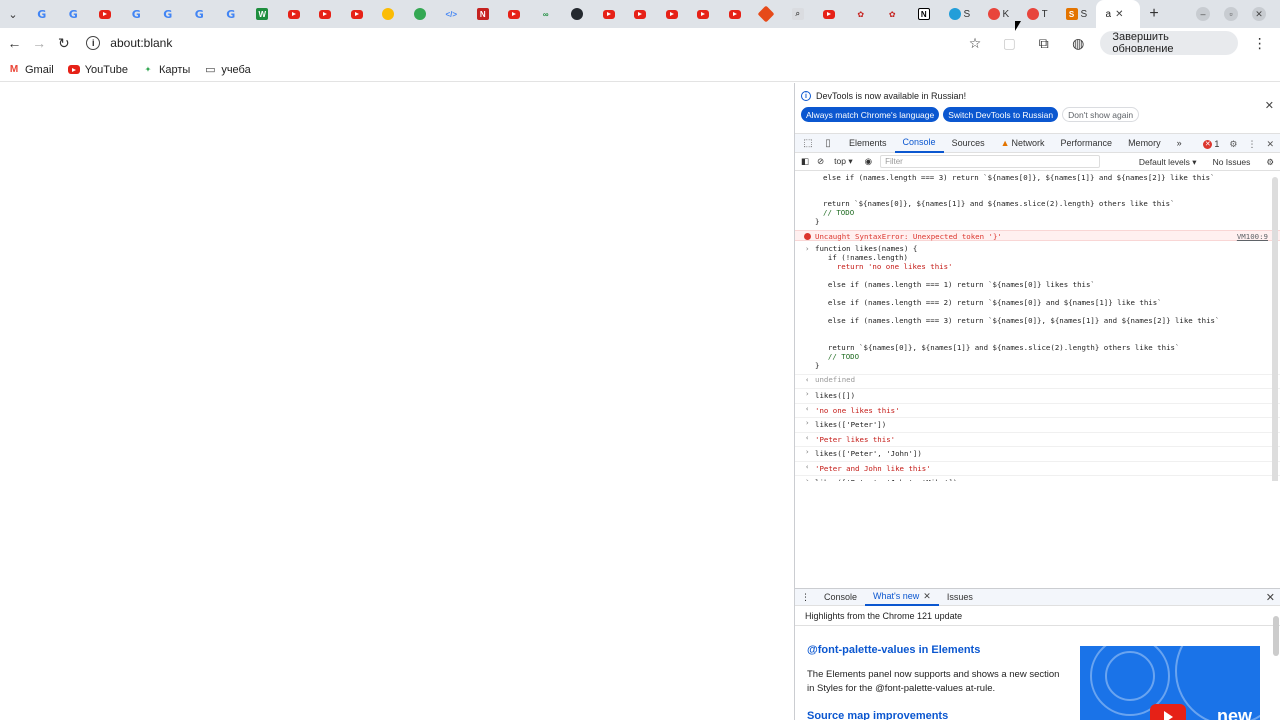 This screenshot has height=720, width=1280. Describe the element at coordinates (959, 14) in the screenshot. I see `tab-telegram: S` at that location.